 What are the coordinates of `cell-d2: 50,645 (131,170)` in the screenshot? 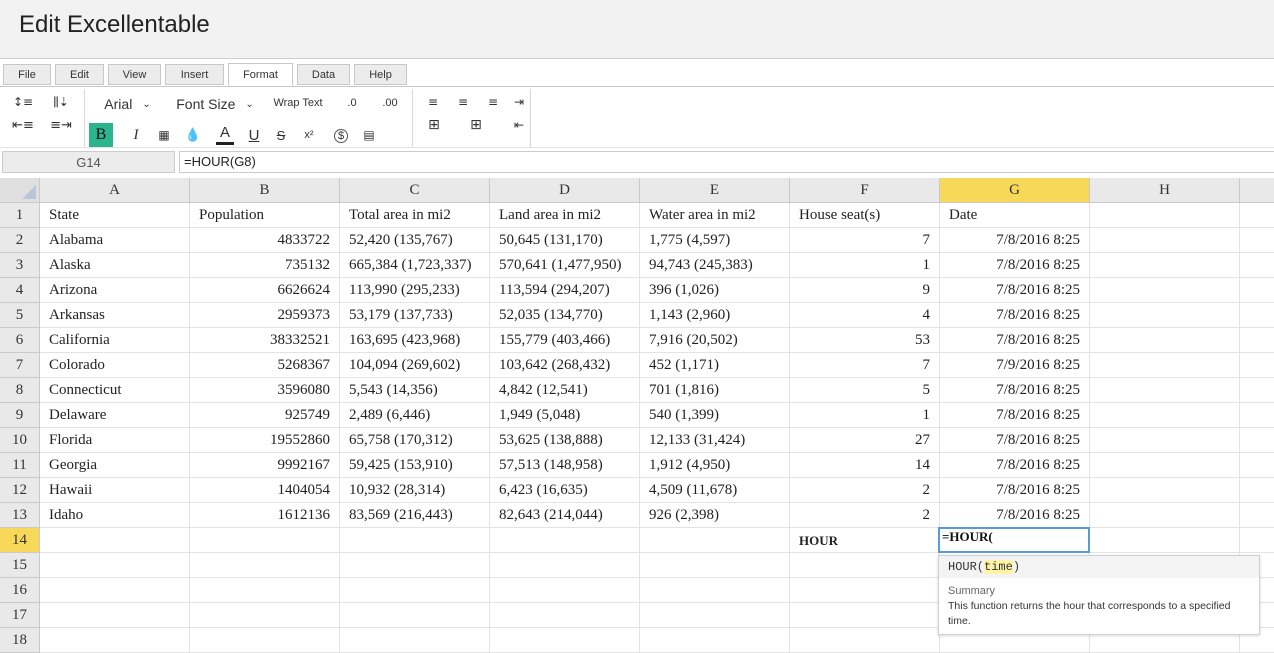 It's located at (565, 240).